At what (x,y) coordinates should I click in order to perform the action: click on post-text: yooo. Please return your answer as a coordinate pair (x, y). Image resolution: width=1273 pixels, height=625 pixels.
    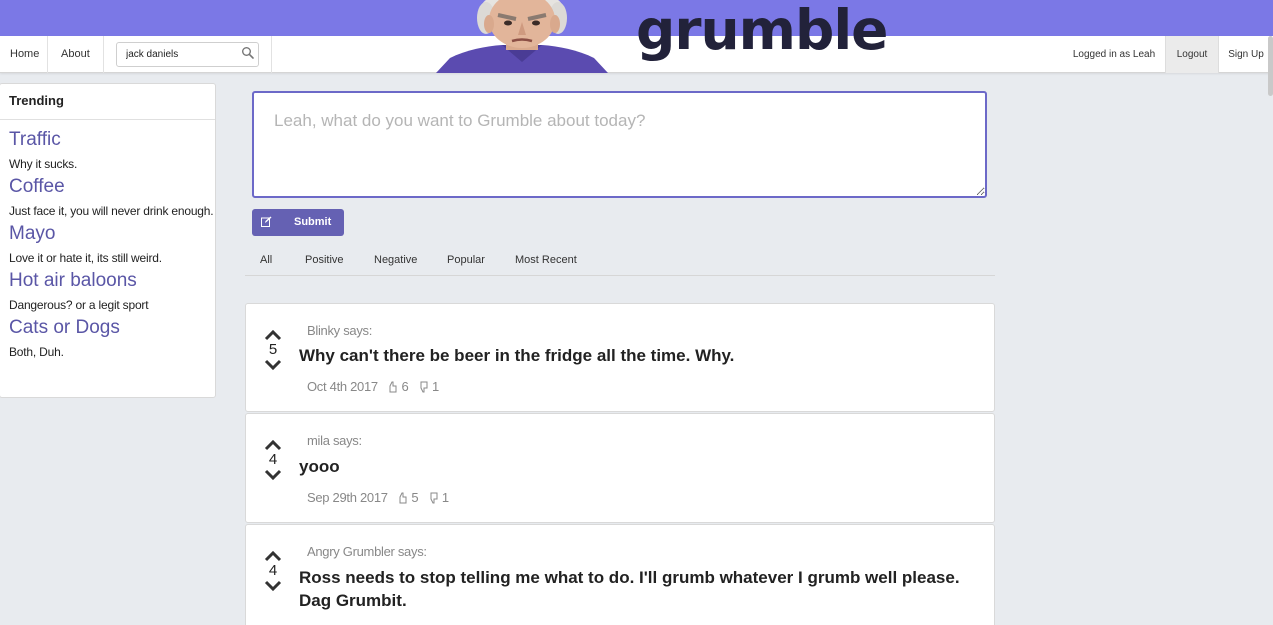
    Looking at the image, I should click on (319, 466).